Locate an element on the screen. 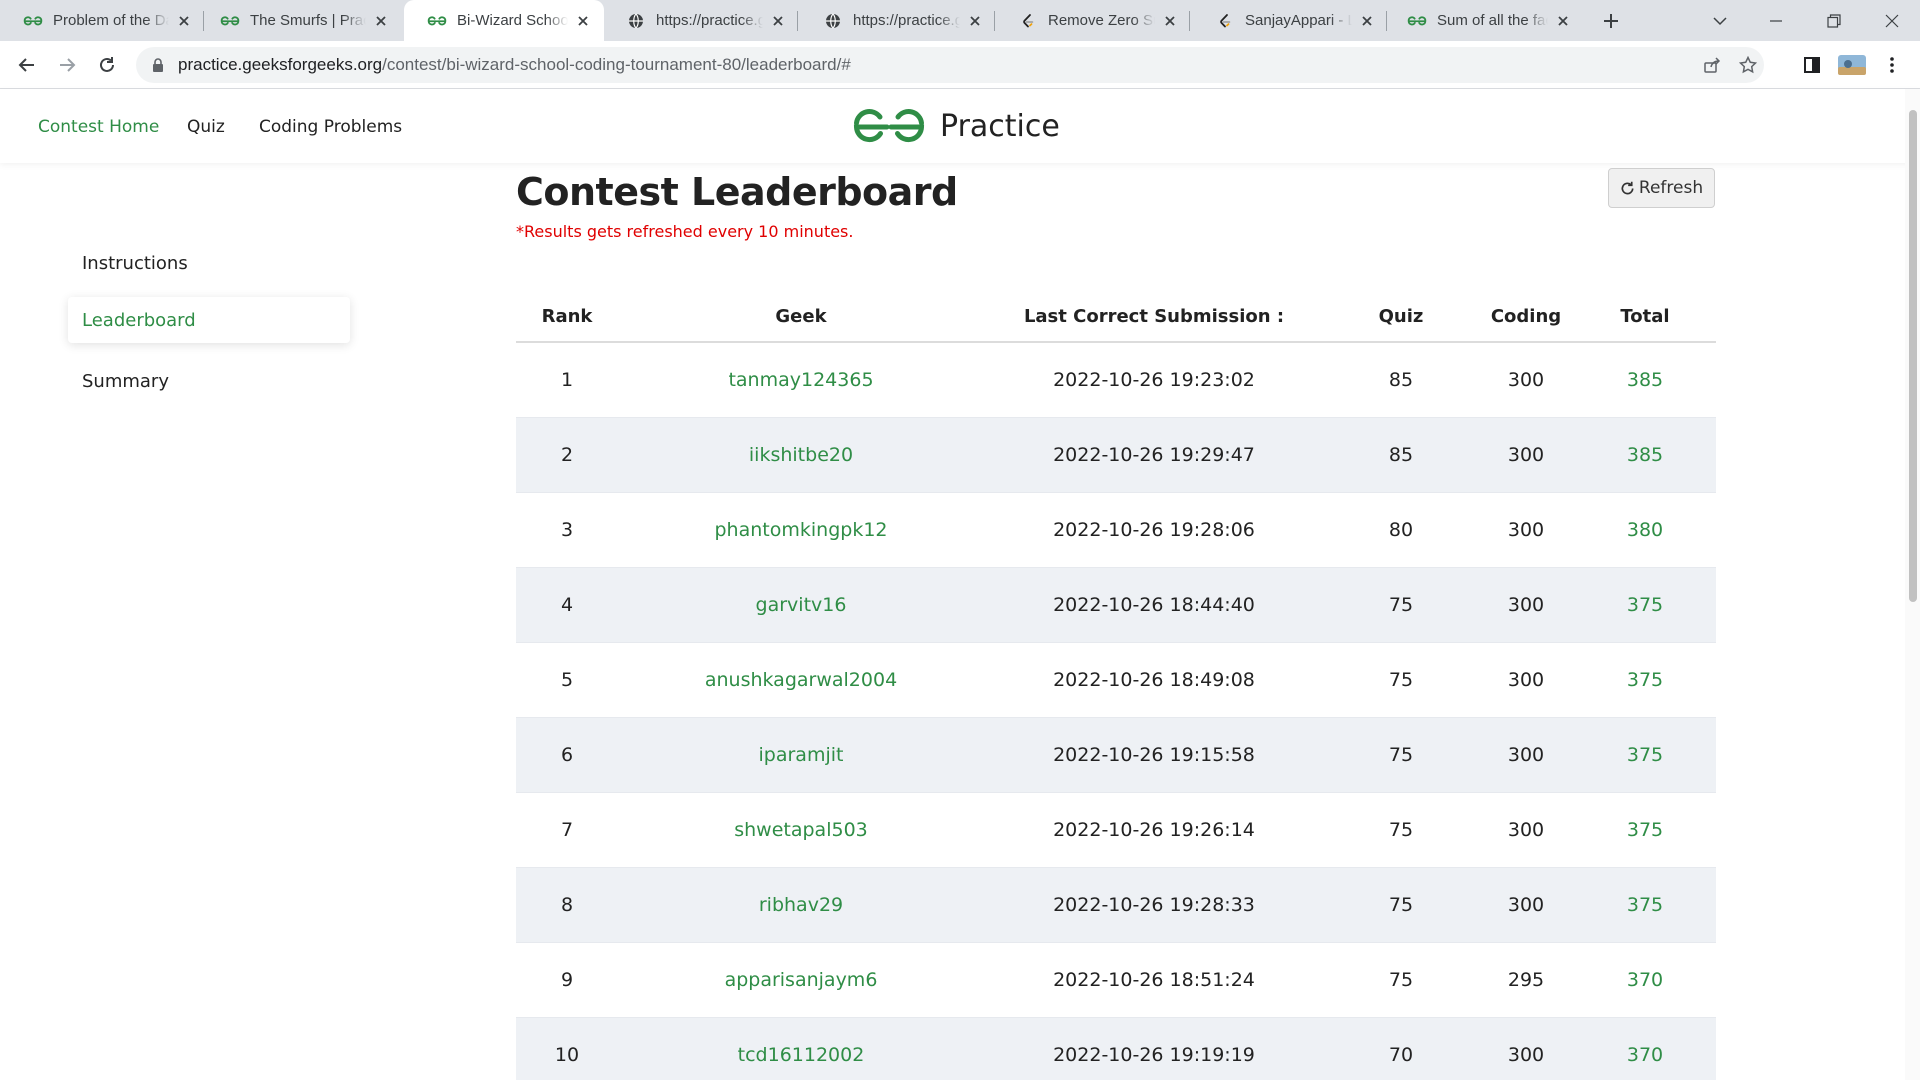 This screenshot has height=1080, width=1920. rank-cell: 5 is located at coordinates (567, 680).